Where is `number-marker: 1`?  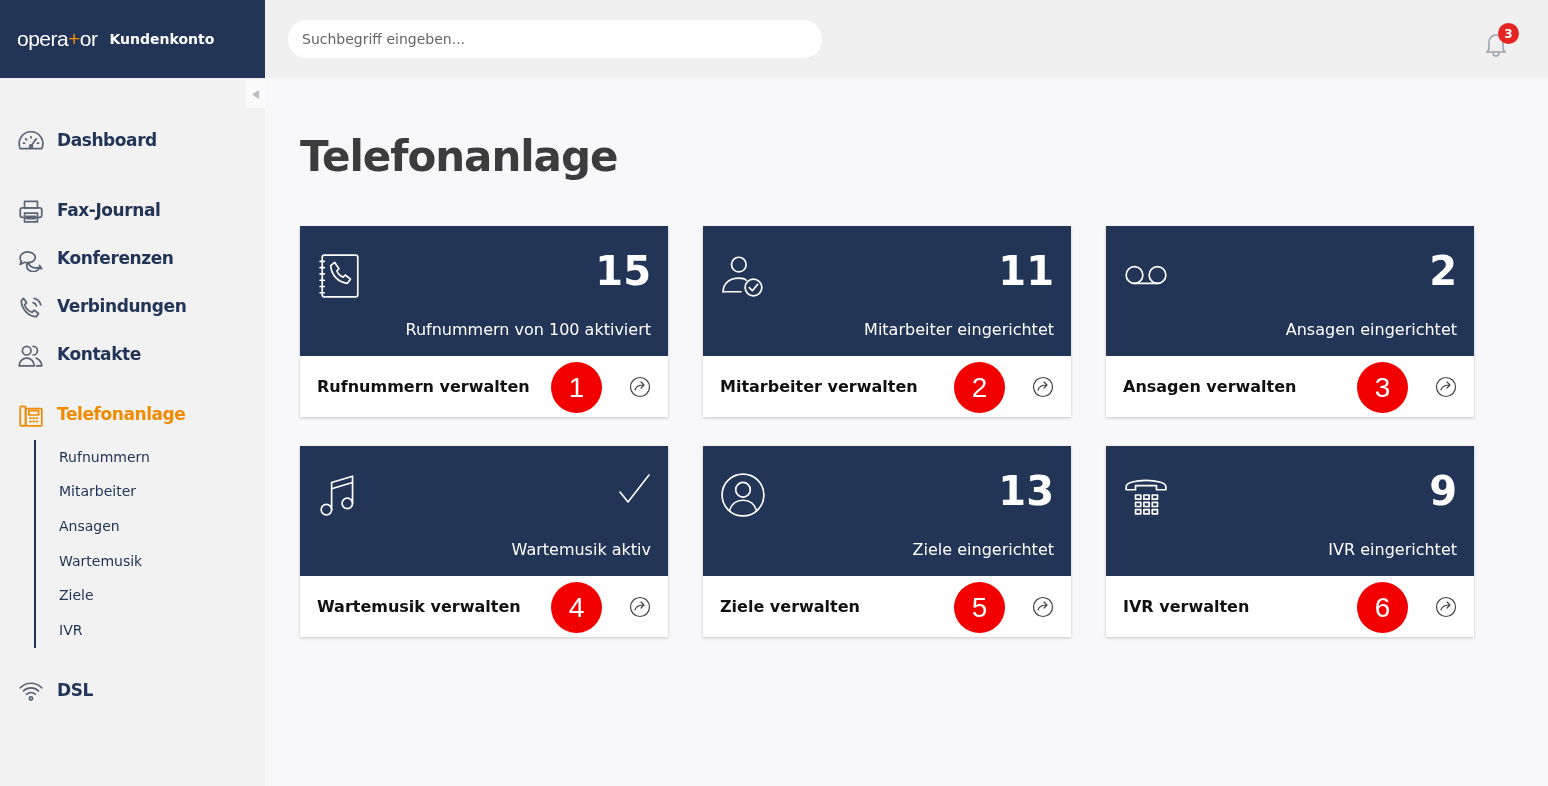 number-marker: 1 is located at coordinates (576, 387).